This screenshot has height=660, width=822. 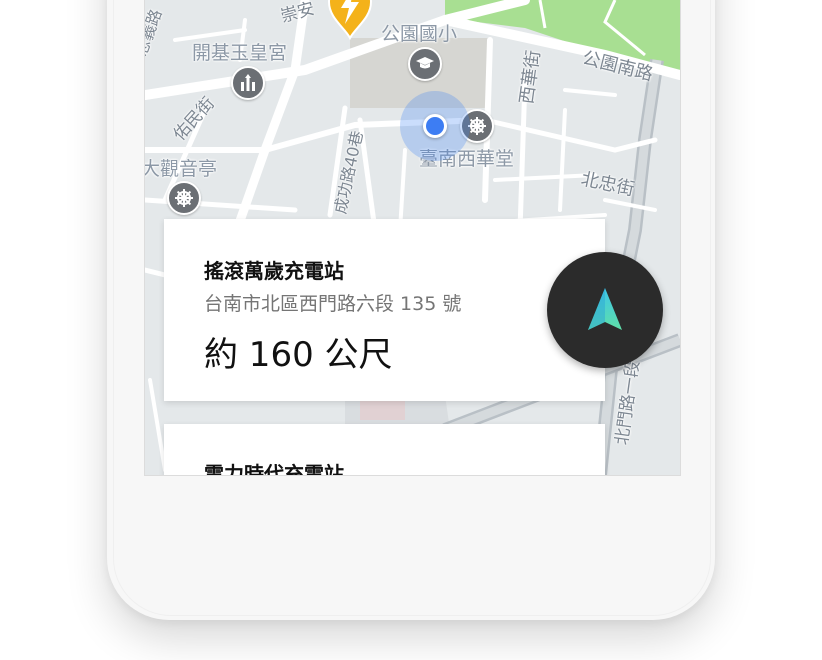 I want to click on station-name: 搖滾萬歲充電站, so click(x=274, y=271).